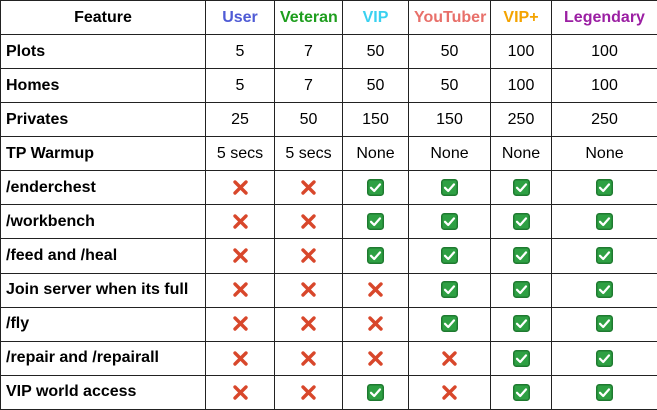 This screenshot has height=410, width=657. Describe the element at coordinates (103, 120) in the screenshot. I see `feature-name: Privates` at that location.